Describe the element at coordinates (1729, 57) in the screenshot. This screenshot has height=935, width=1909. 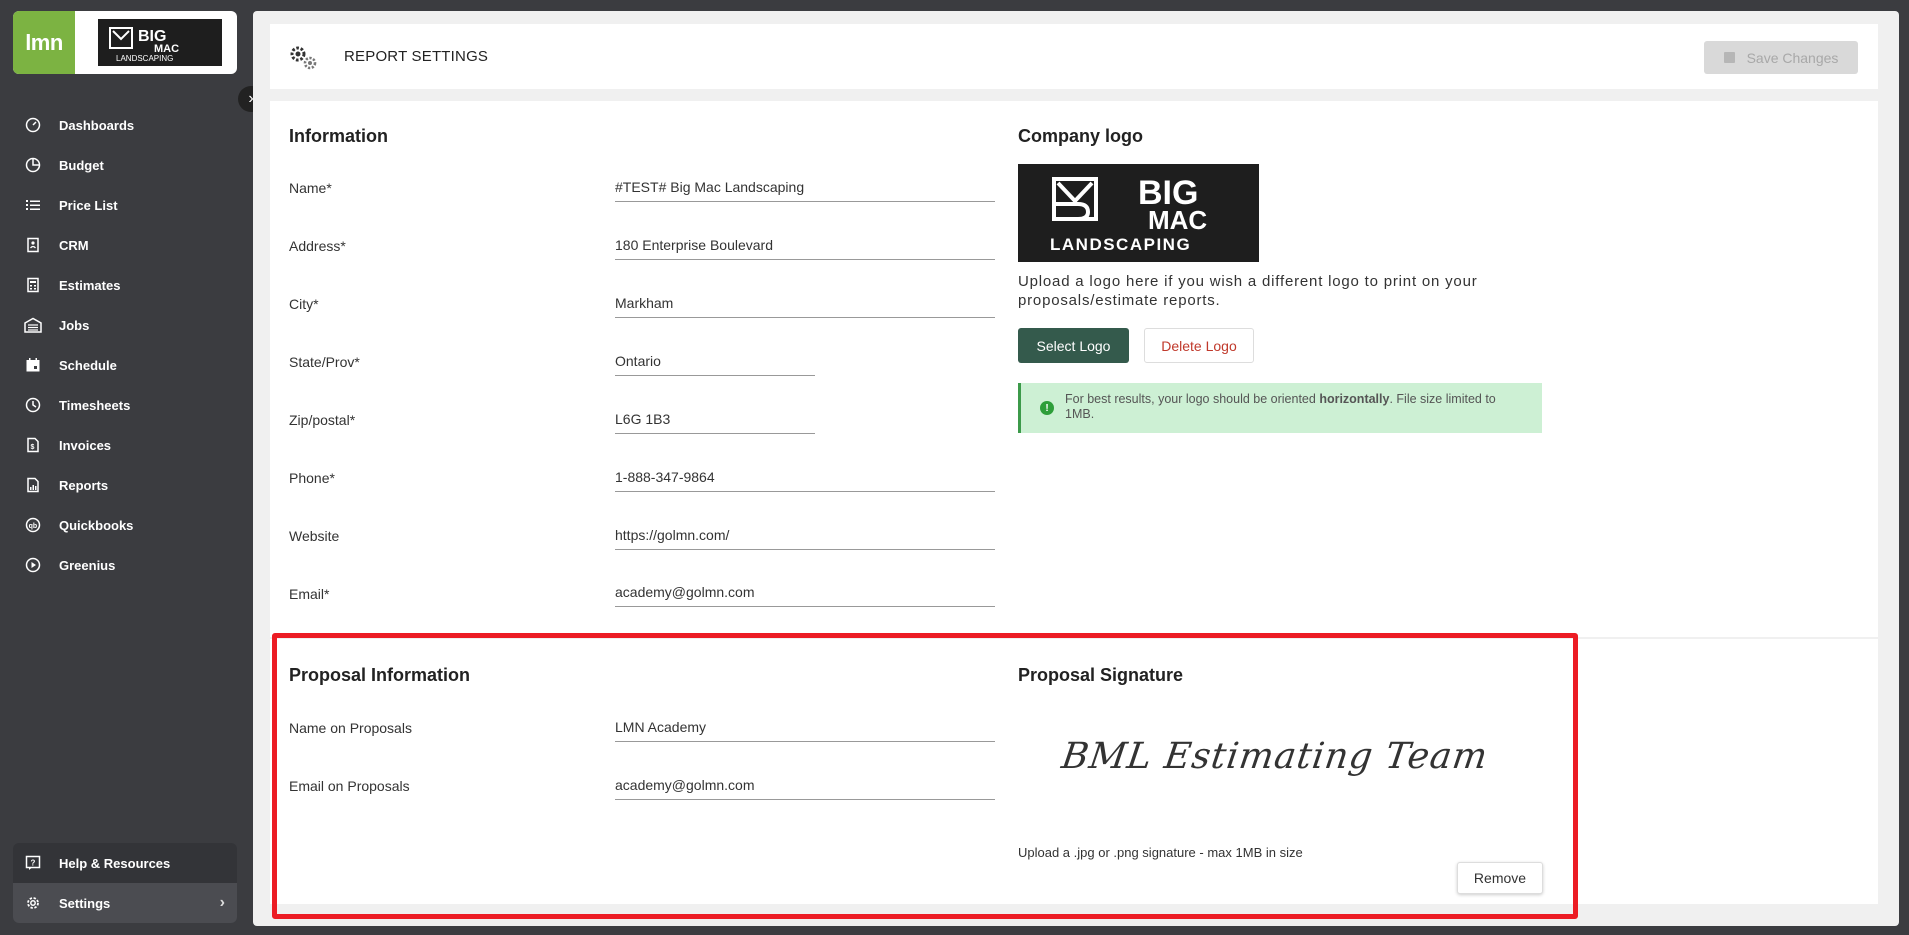
I see `save-disk-icon` at that location.